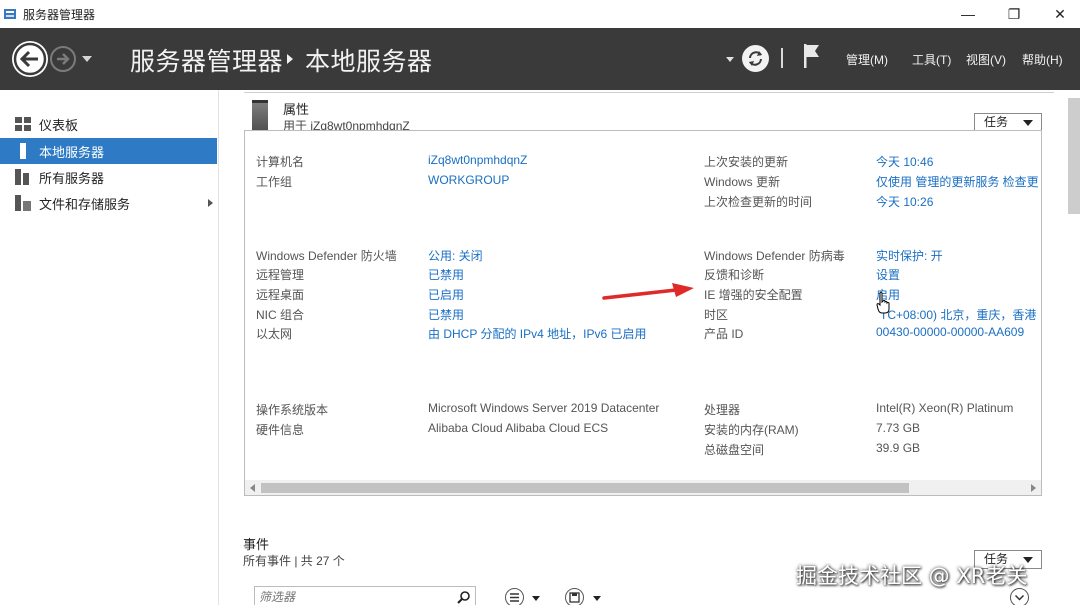 This screenshot has height=605, width=1080. I want to click on header-dropdown-icon, so click(730, 59).